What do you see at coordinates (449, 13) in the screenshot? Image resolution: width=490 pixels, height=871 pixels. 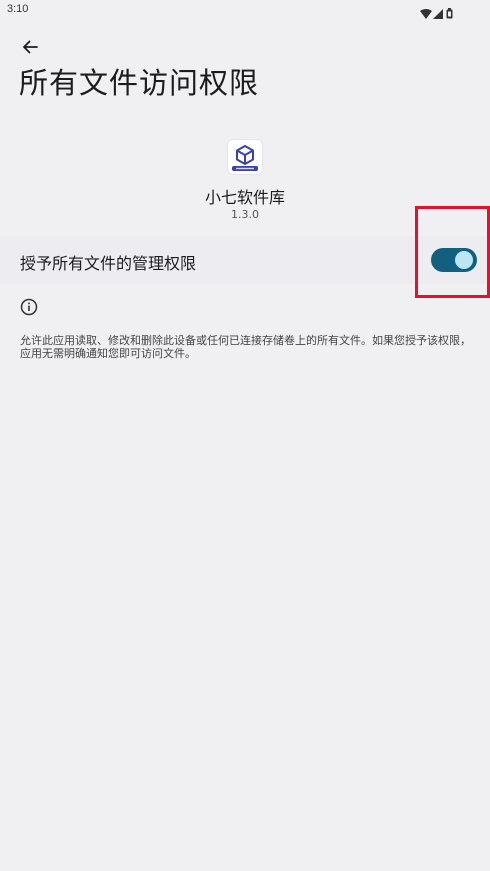 I see `battery-icon` at bounding box center [449, 13].